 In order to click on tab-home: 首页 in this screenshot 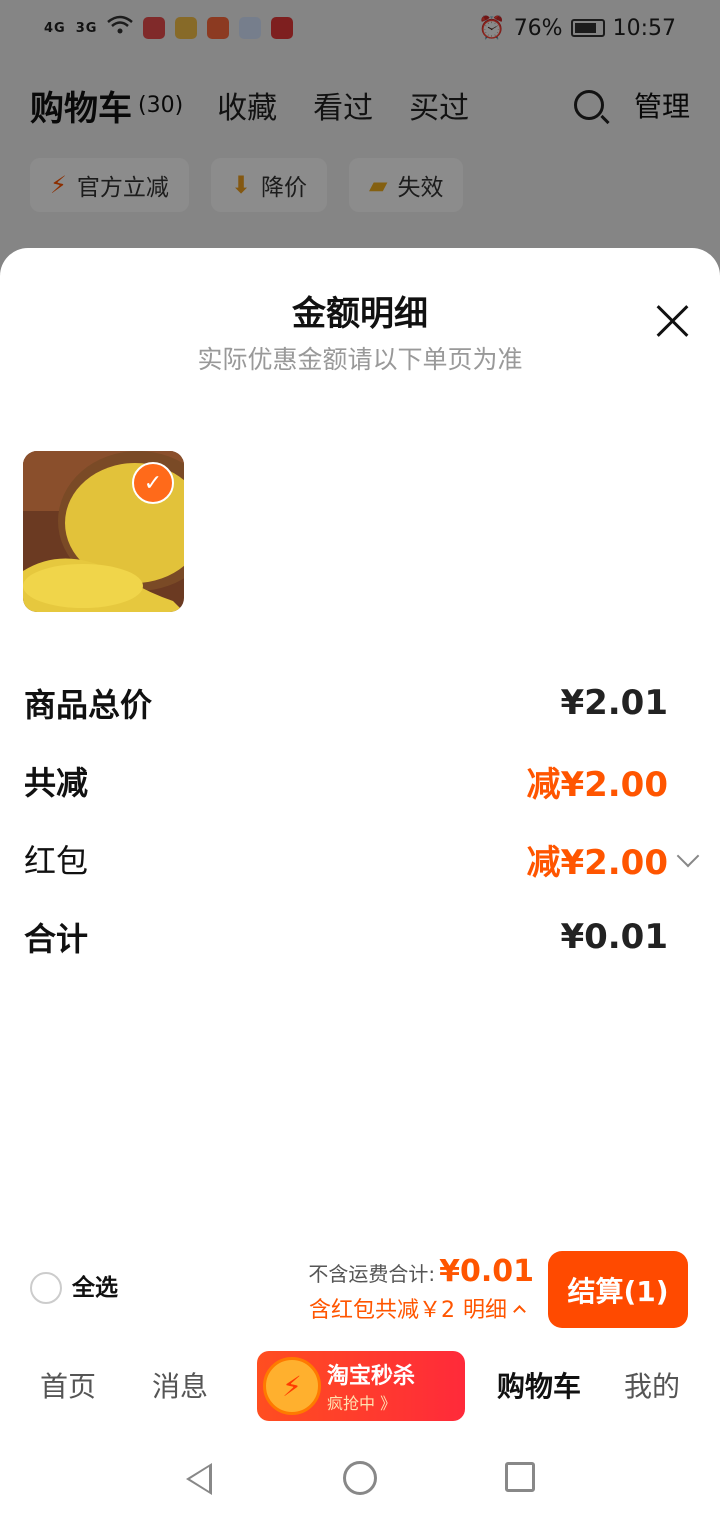, I will do `click(68, 1385)`.